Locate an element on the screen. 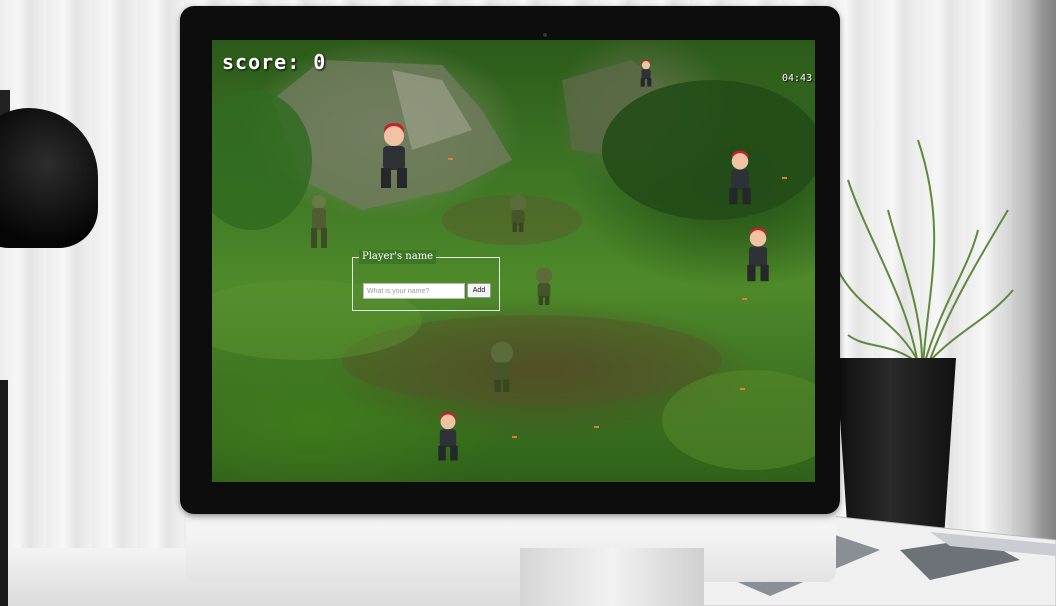 The image size is (1056, 606). score-value: 0 is located at coordinates (320, 62).